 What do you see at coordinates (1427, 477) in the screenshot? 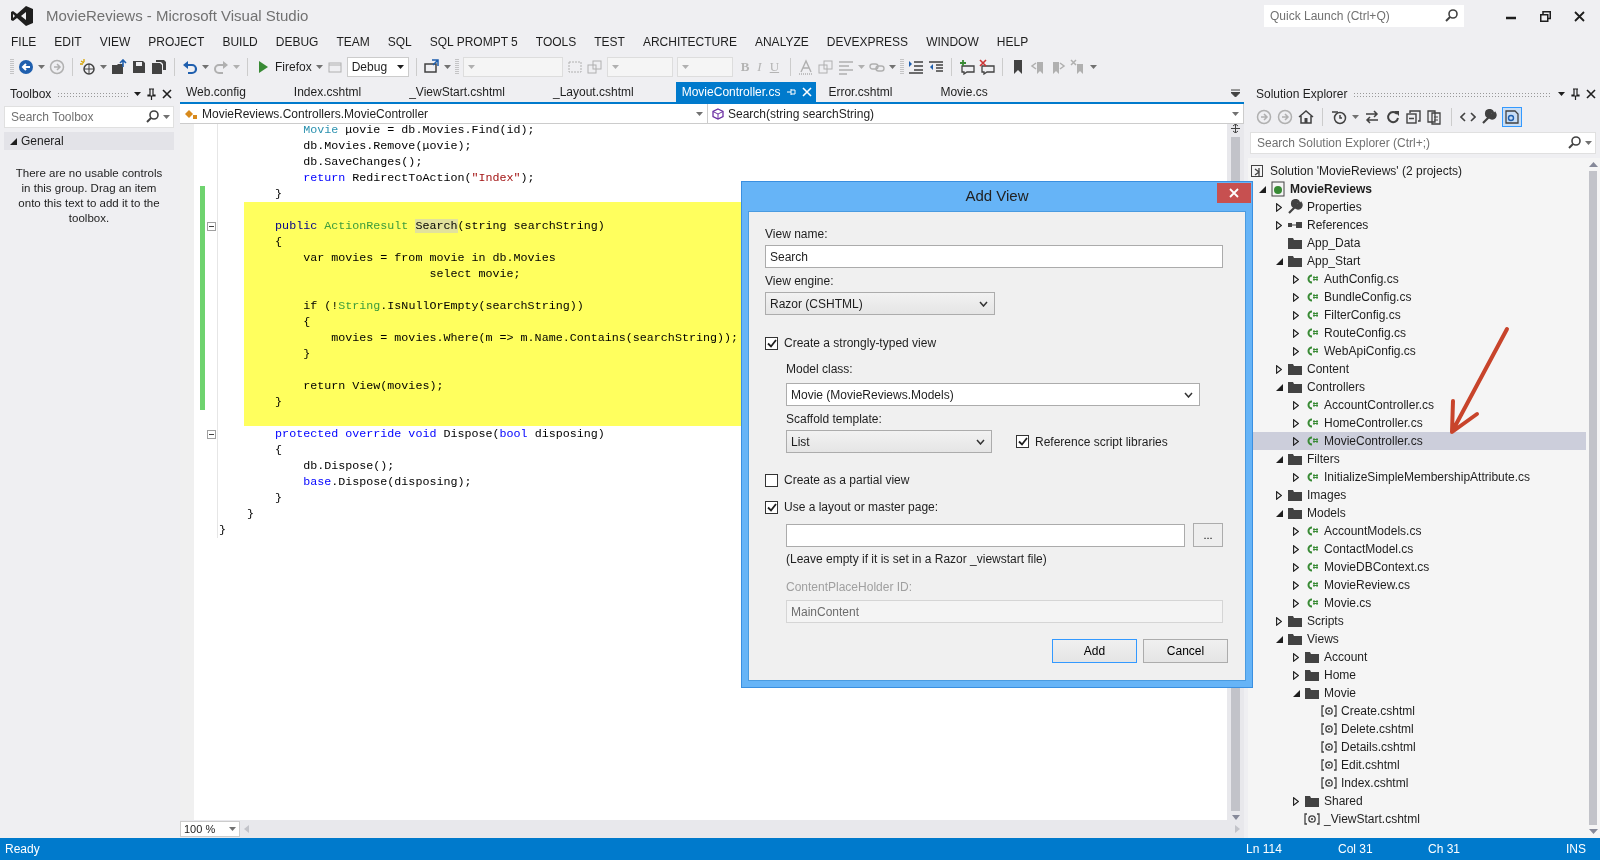
I see `tree-item: InitializeSimpleMembershipAttribute.cs` at bounding box center [1427, 477].